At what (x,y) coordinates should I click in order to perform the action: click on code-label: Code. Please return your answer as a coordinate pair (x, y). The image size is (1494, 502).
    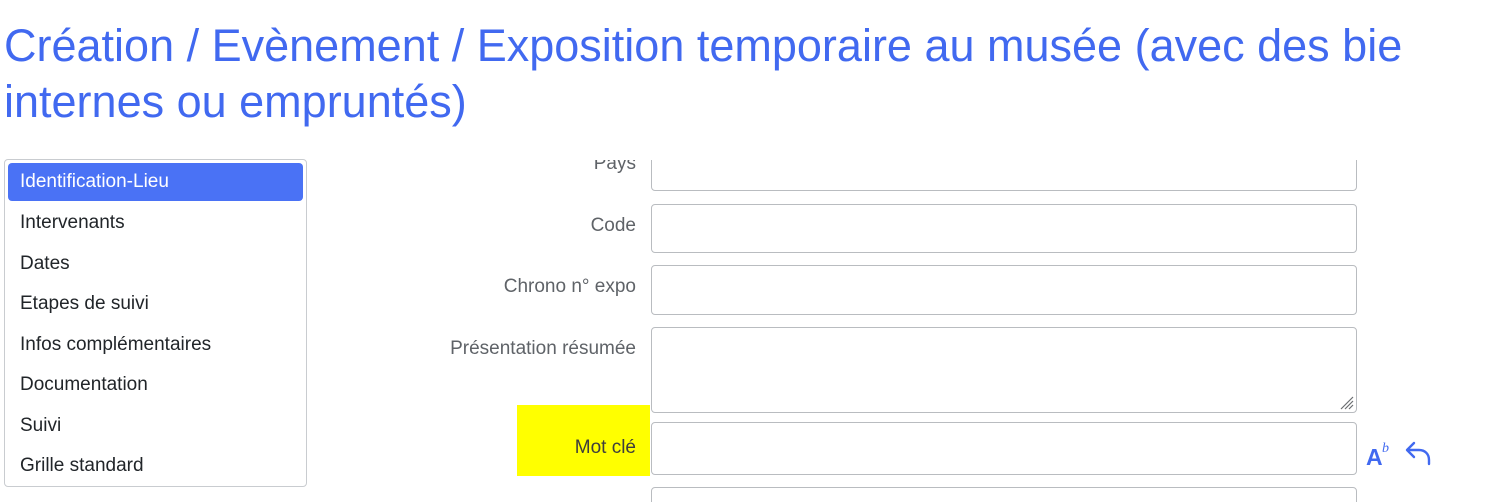
    Looking at the image, I should click on (613, 225).